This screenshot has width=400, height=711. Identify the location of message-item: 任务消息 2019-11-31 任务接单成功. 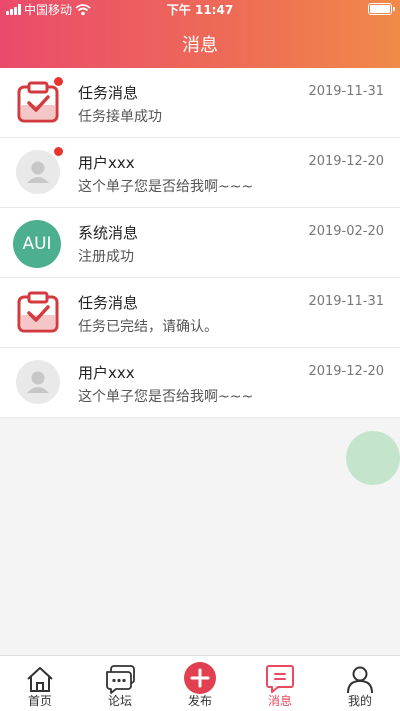
(200, 103).